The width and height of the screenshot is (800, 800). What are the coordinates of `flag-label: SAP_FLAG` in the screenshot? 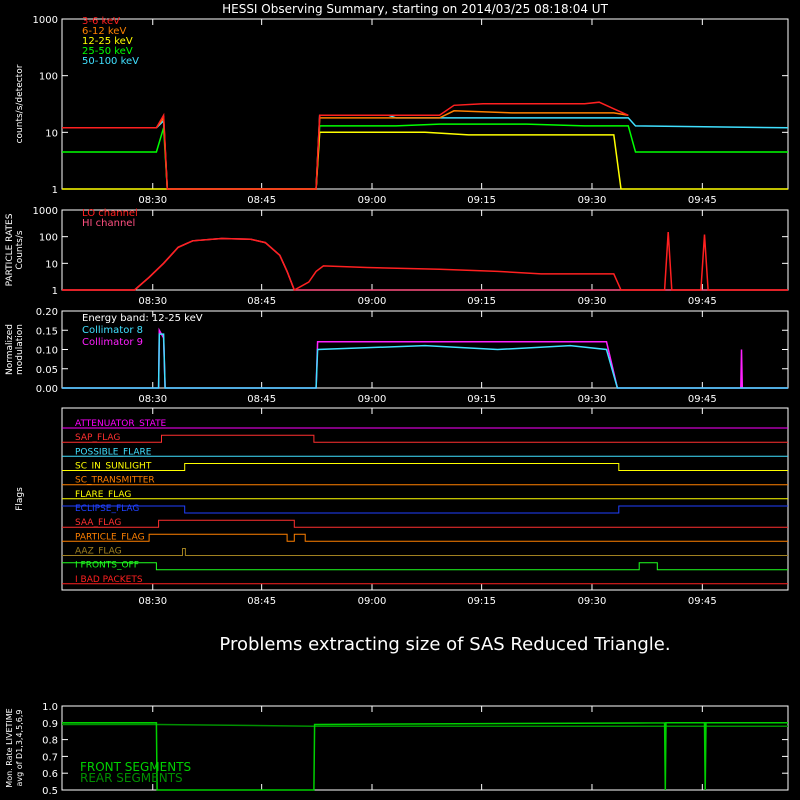 It's located at (97, 438).